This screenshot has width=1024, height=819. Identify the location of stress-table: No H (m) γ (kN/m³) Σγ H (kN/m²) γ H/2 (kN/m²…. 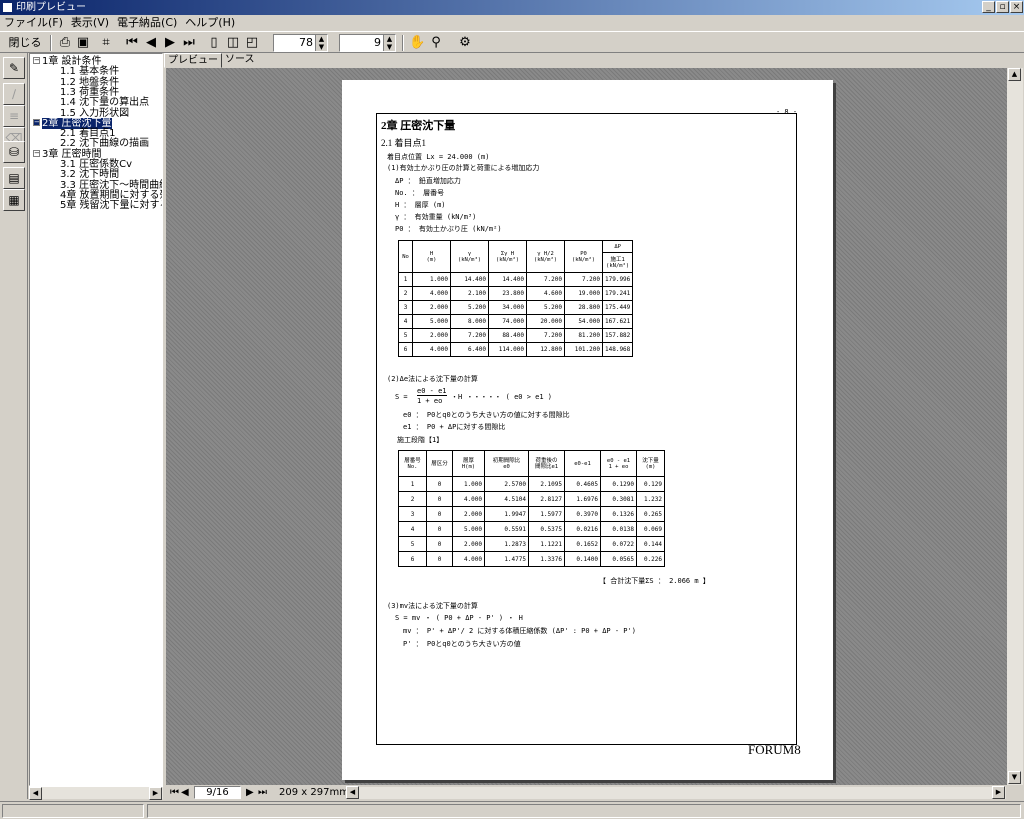
(516, 298).